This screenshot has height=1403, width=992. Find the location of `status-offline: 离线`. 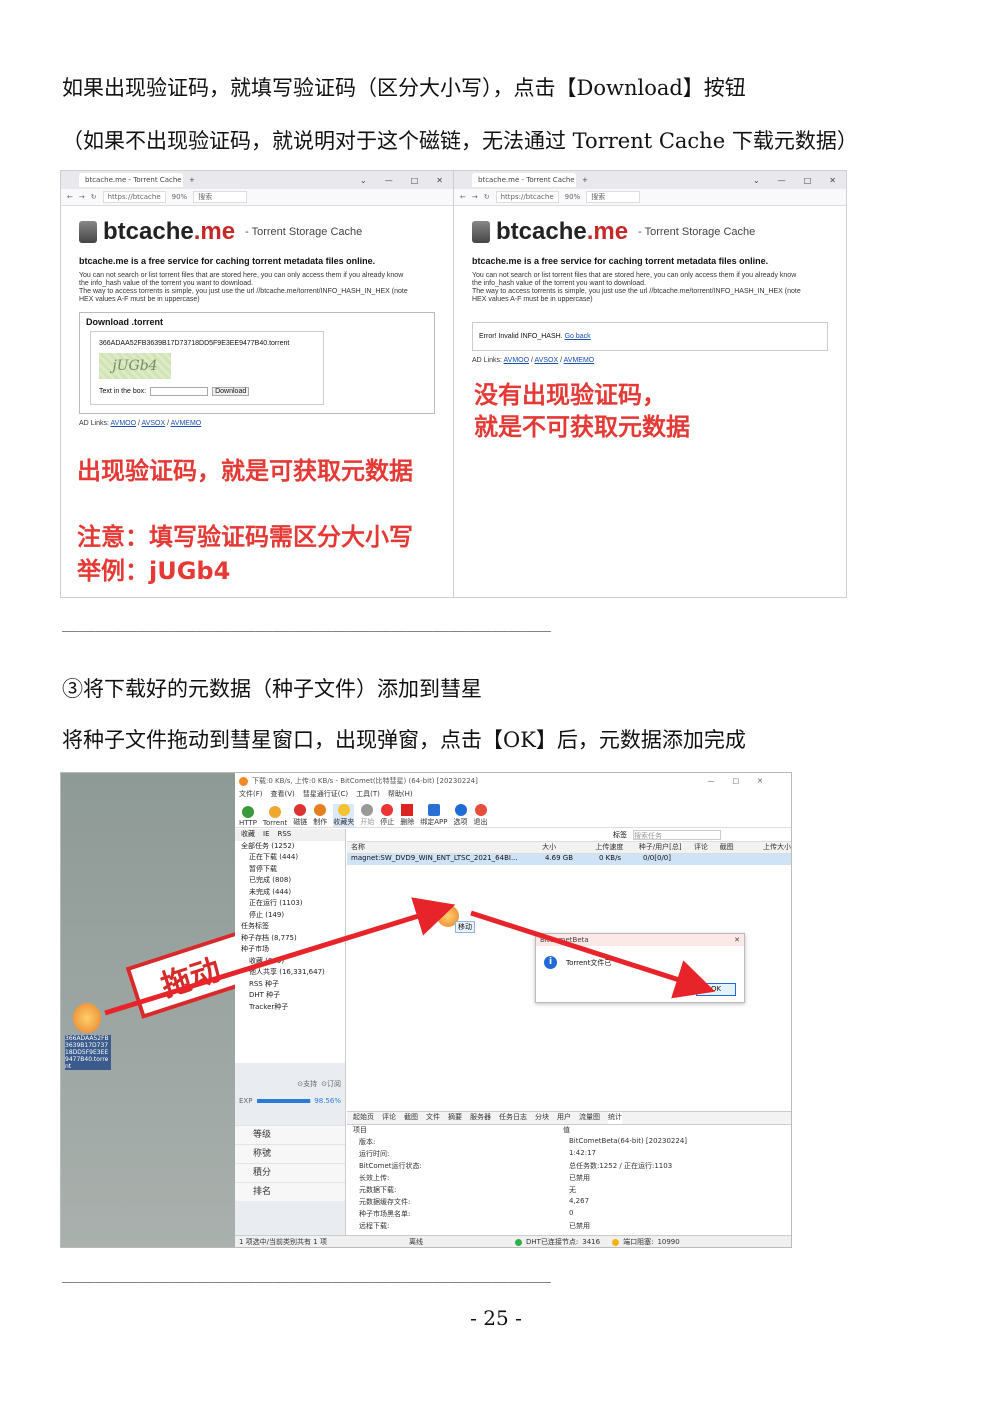

status-offline: 离线 is located at coordinates (416, 1242).